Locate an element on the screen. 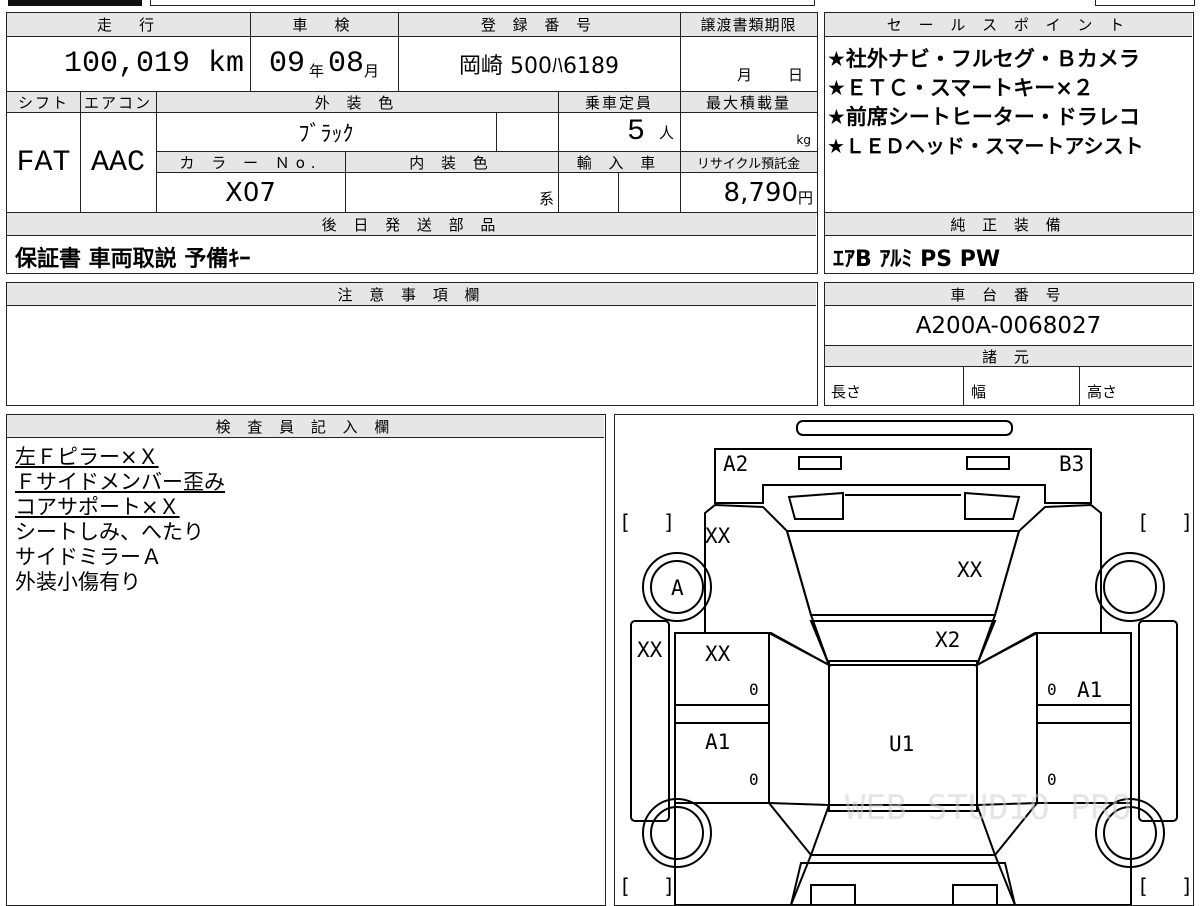 The height and width of the screenshot is (906, 1200). chassis-header: 車 台 番 号 is located at coordinates (1008, 294).